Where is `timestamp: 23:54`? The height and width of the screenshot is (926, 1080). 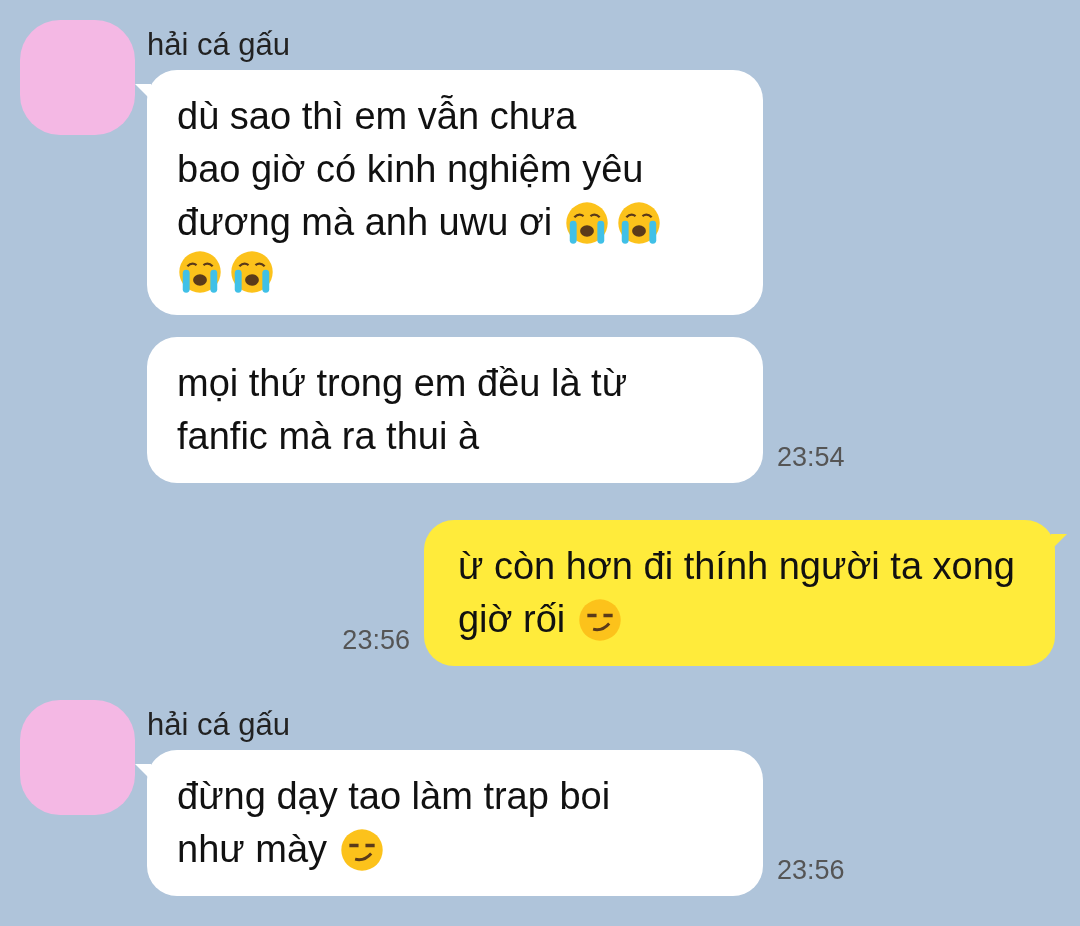
timestamp: 23:54 is located at coordinates (811, 457).